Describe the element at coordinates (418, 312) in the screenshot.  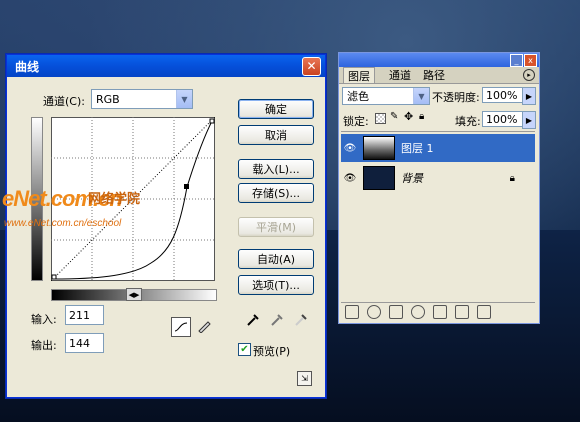
I see `adjustment-layer-icon` at that location.